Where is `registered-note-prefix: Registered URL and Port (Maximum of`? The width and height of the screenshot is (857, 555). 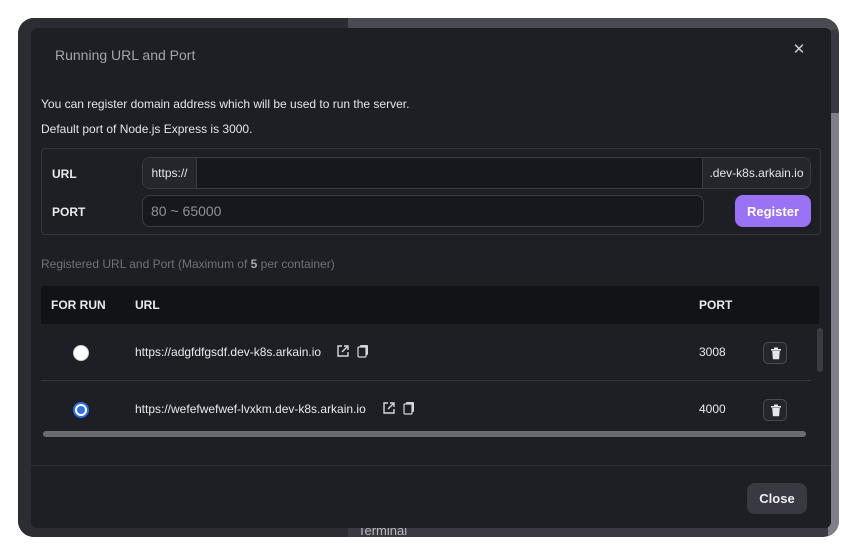
registered-note-prefix: Registered URL and Port (Maximum of is located at coordinates (146, 264).